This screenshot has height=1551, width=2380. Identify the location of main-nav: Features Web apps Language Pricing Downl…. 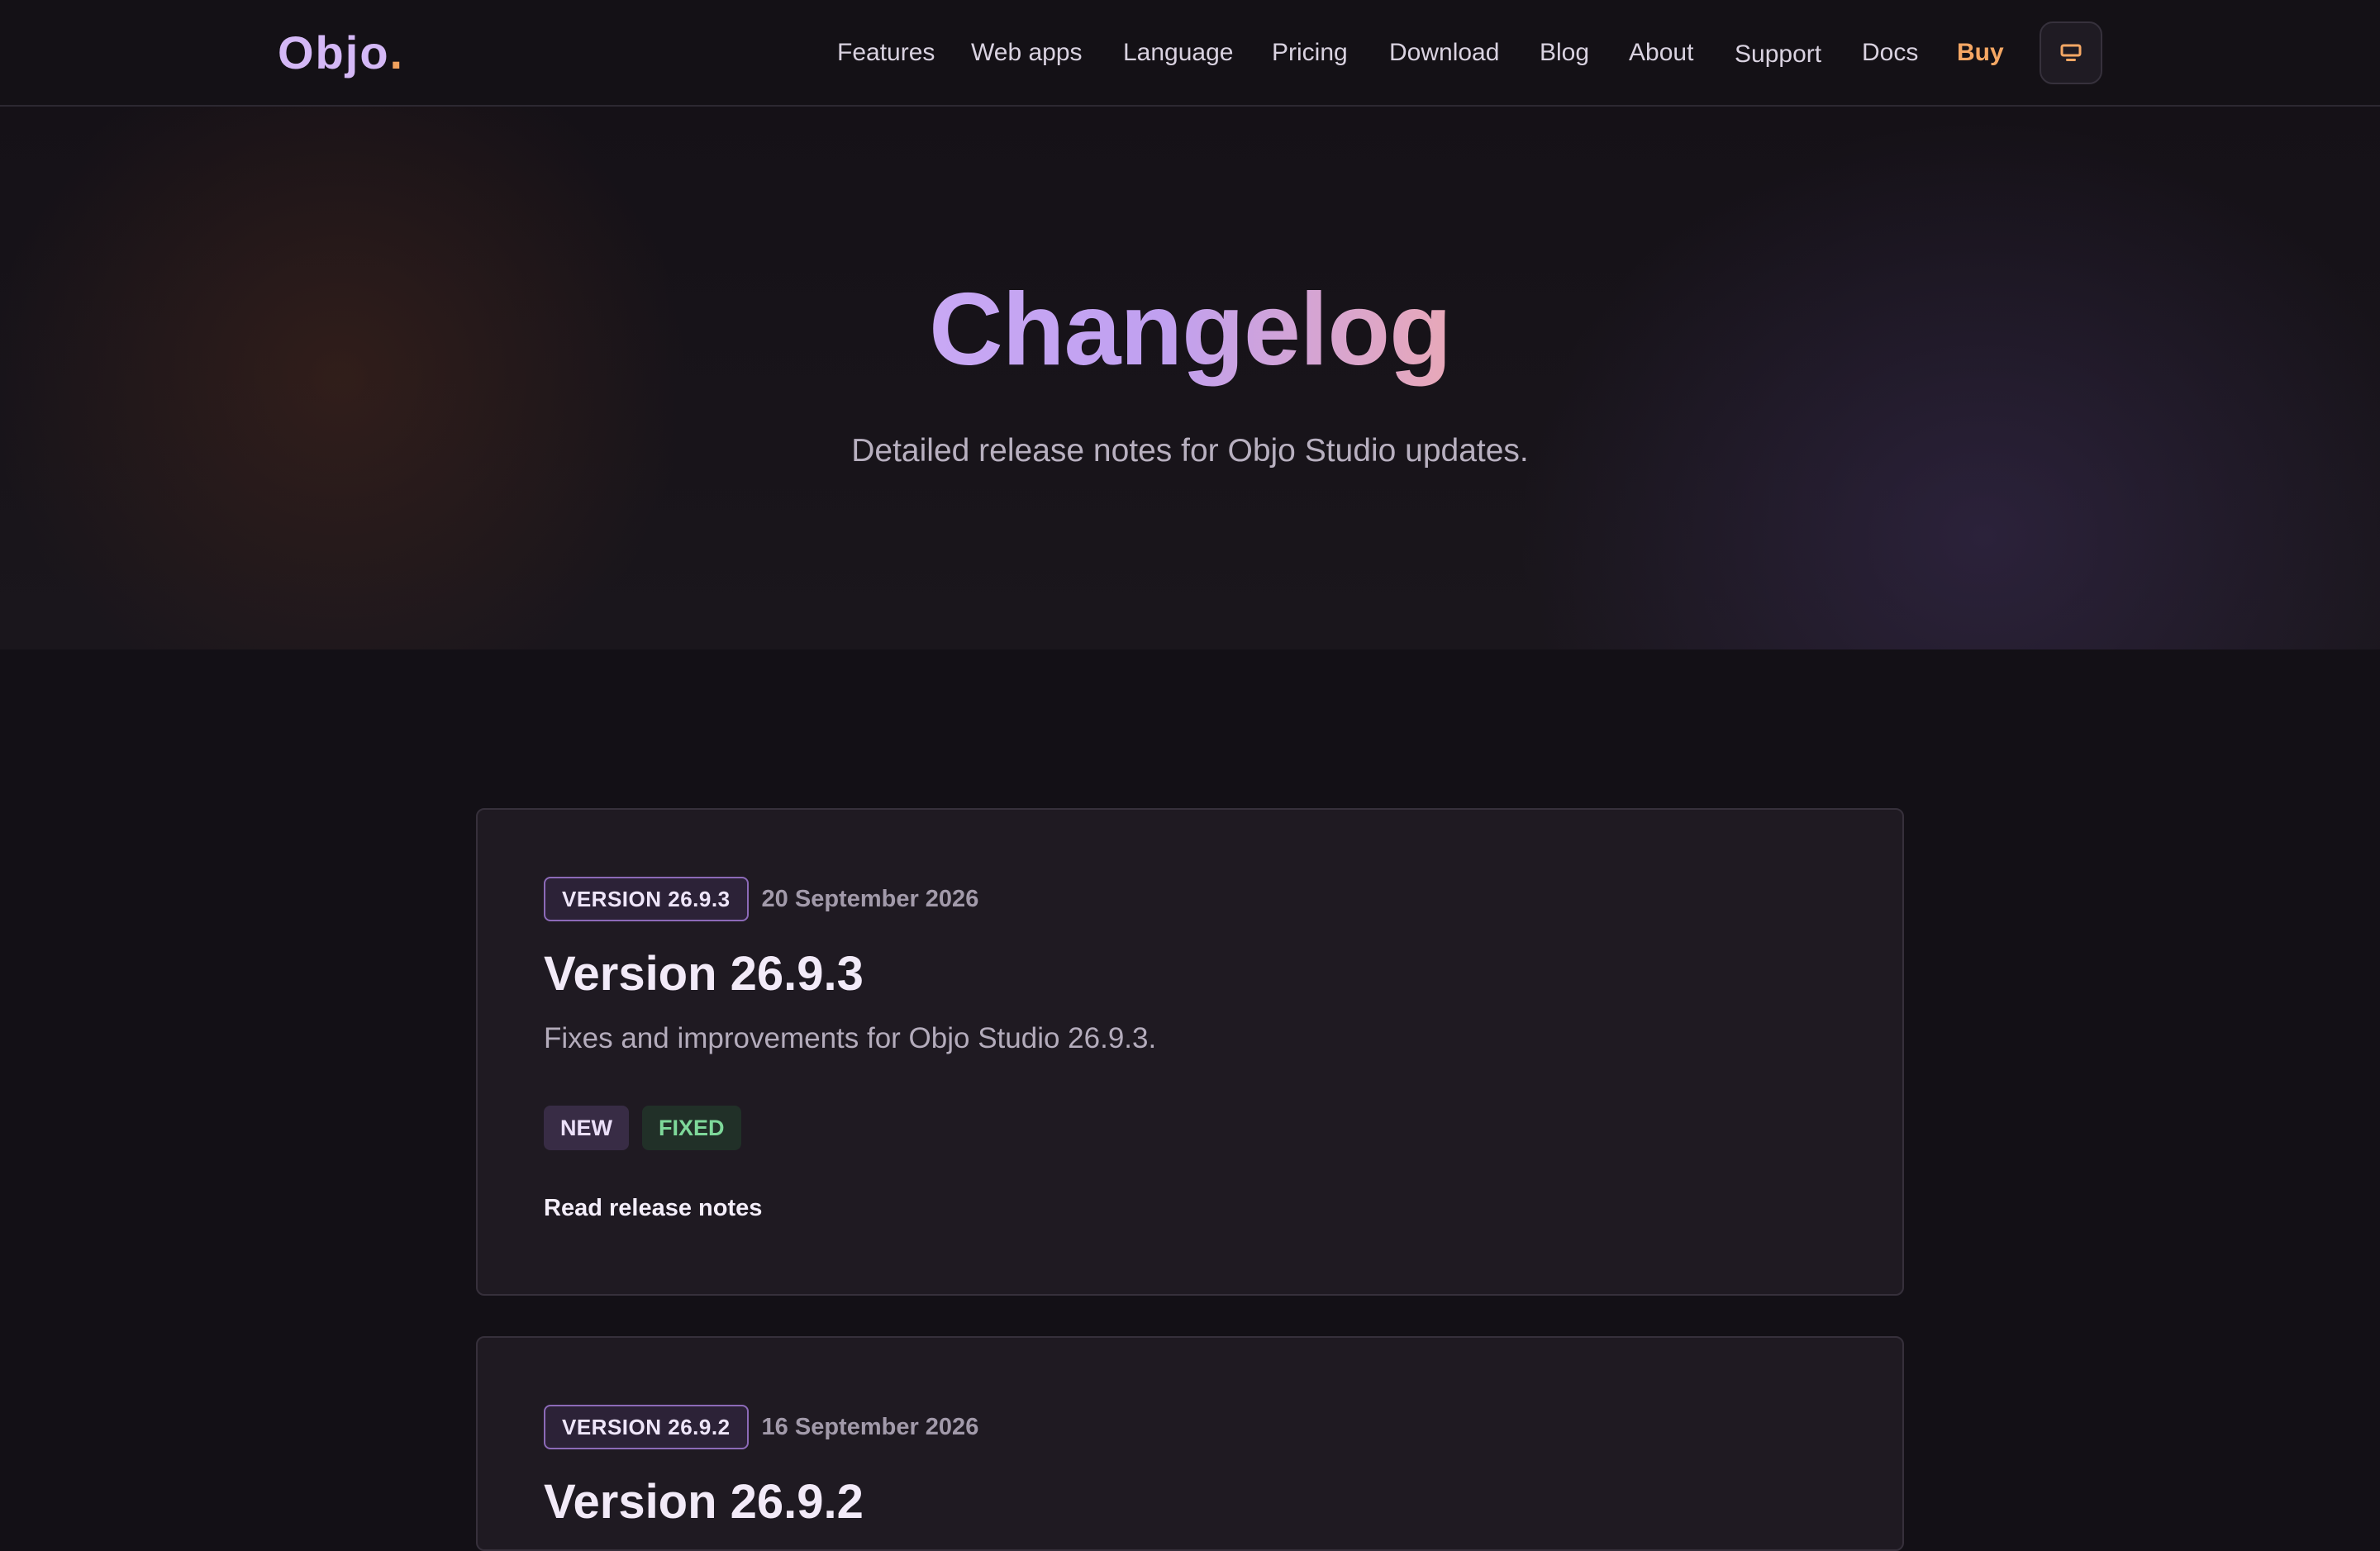
(1190, 53).